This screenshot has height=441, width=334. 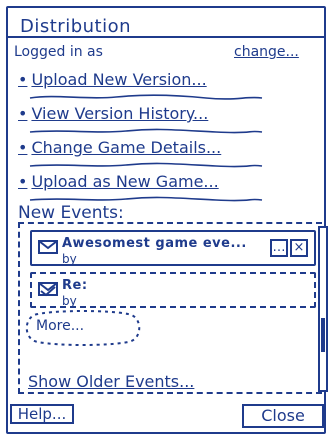 I want to click on logged-in-label: Logged in as, so click(x=58, y=52).